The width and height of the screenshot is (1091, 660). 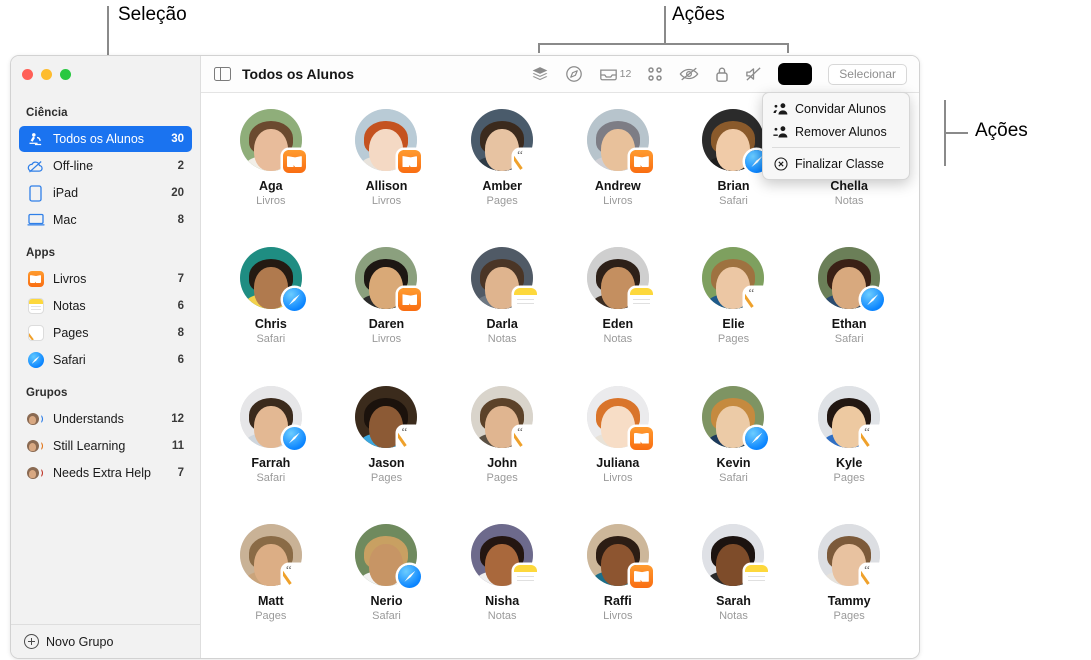 I want to click on sidebar-item-livros: Livros 7, so click(x=105, y=279).